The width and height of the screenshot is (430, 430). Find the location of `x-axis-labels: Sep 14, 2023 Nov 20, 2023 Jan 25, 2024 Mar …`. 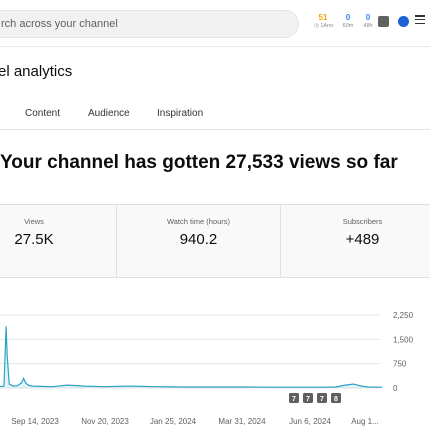

x-axis-labels: Sep 14, 2023 Nov 20, 2023 Jan 25, 2024 Mar … is located at coordinates (195, 421).